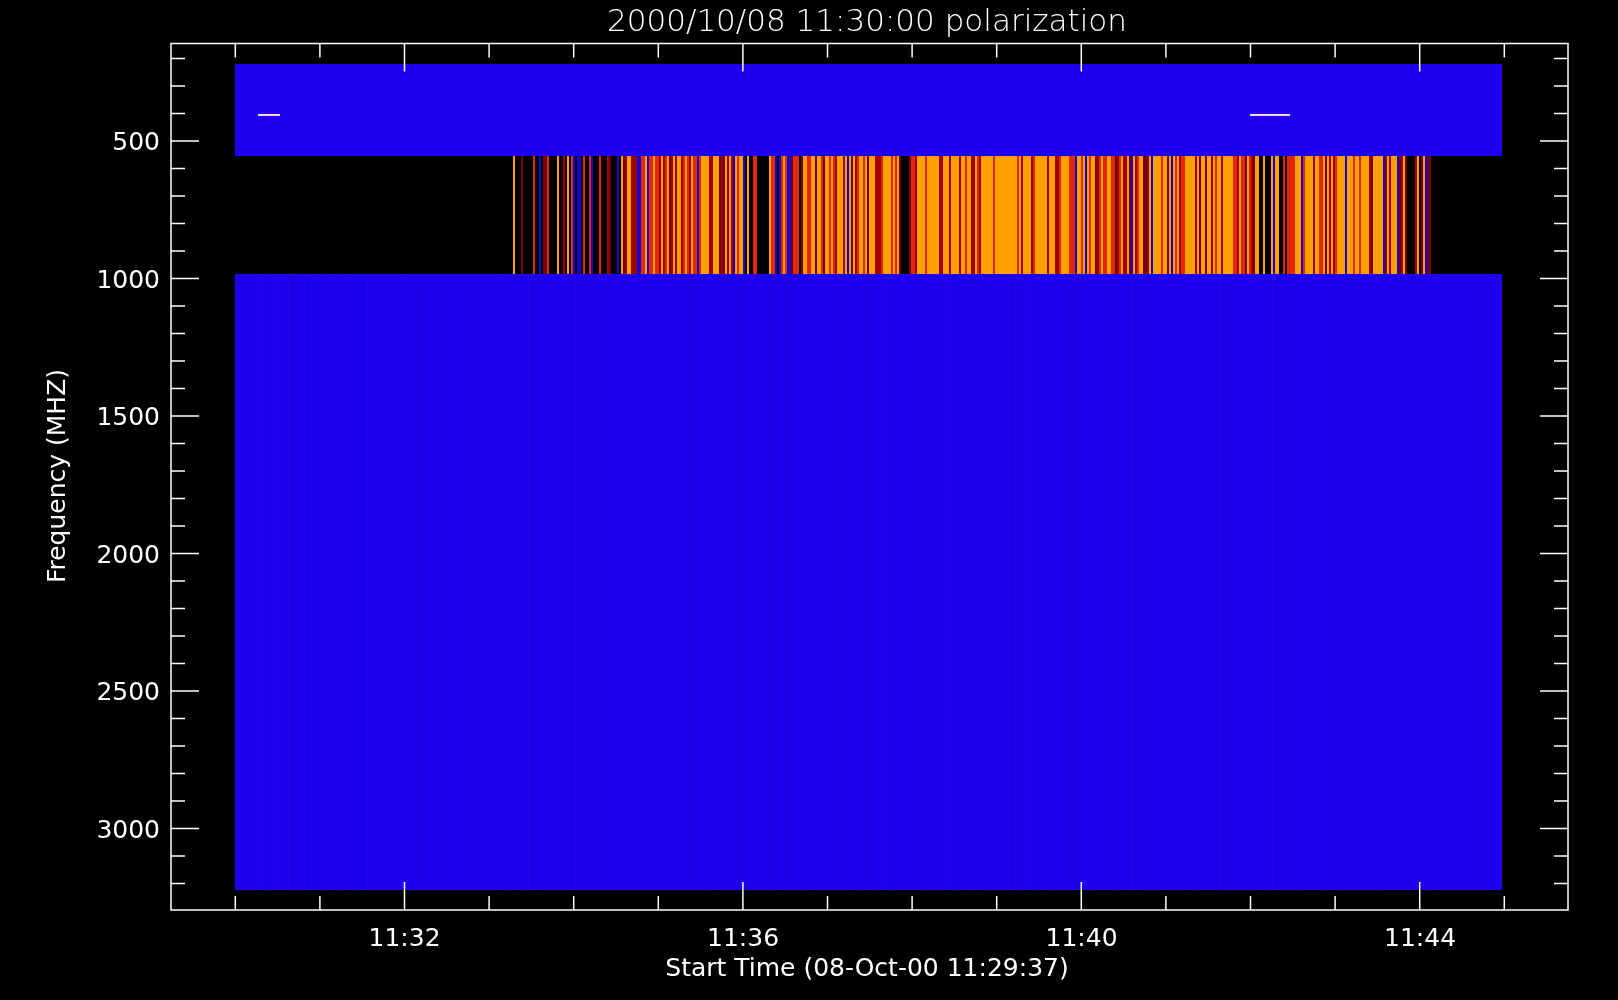 The image size is (1618, 1000). I want to click on y-tick-label: 1000, so click(128, 279).